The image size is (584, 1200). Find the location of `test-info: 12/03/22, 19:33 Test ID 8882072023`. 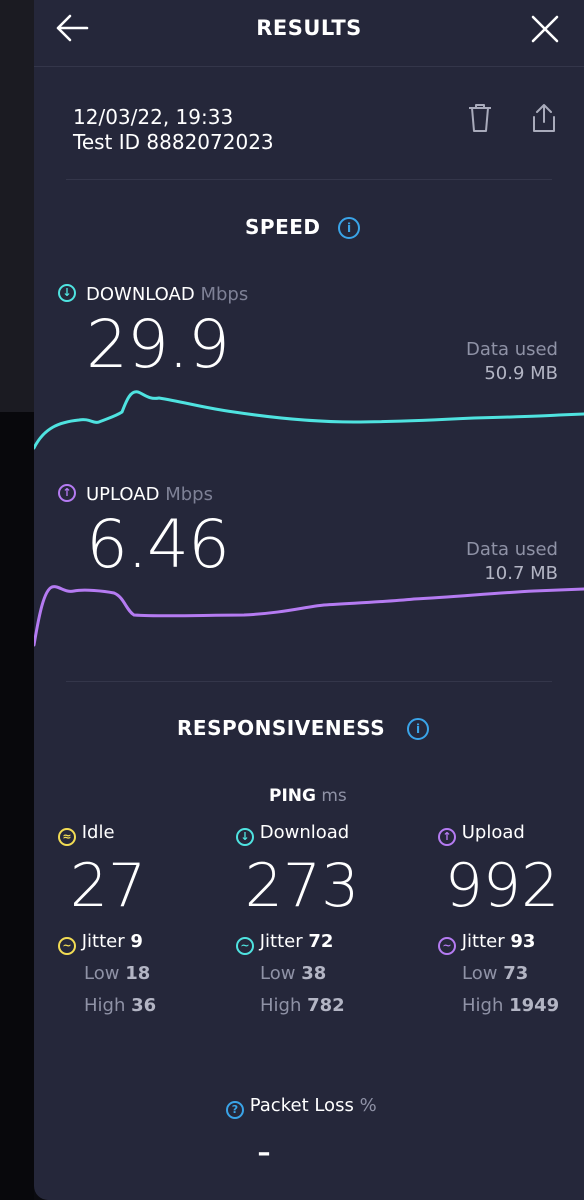

test-info: 12/03/22, 19:33 Test ID 8882072023 is located at coordinates (173, 130).